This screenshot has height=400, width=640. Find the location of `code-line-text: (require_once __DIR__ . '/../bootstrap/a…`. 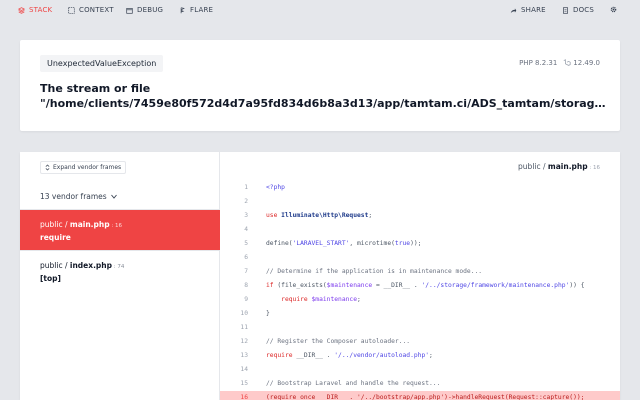

code-line-text: (require_once __DIR__ . '/../bootstrap/a… is located at coordinates (425, 397).